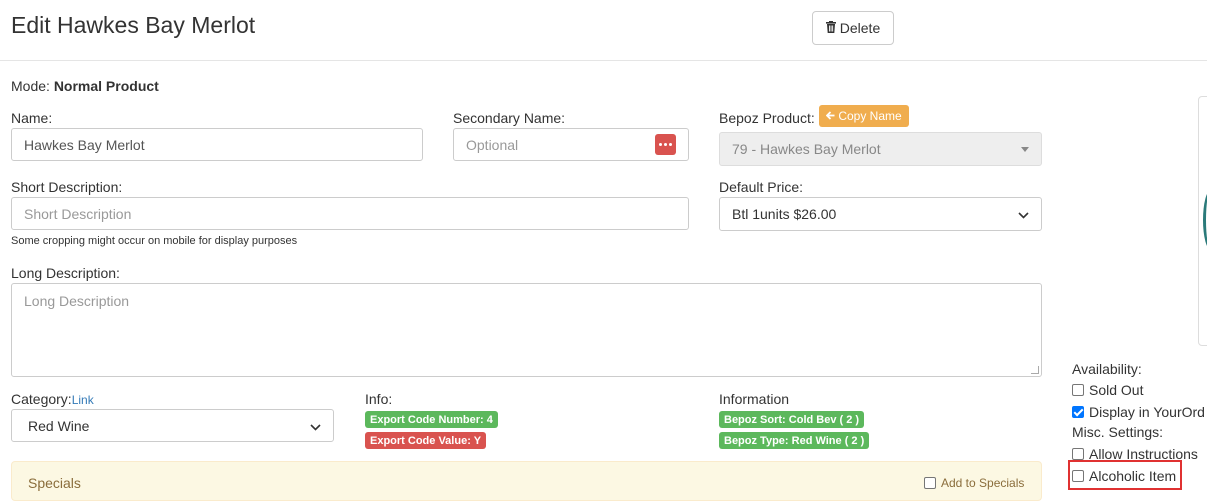  What do you see at coordinates (77, 301) in the screenshot?
I see `long-description-placeholder: Long Description` at bounding box center [77, 301].